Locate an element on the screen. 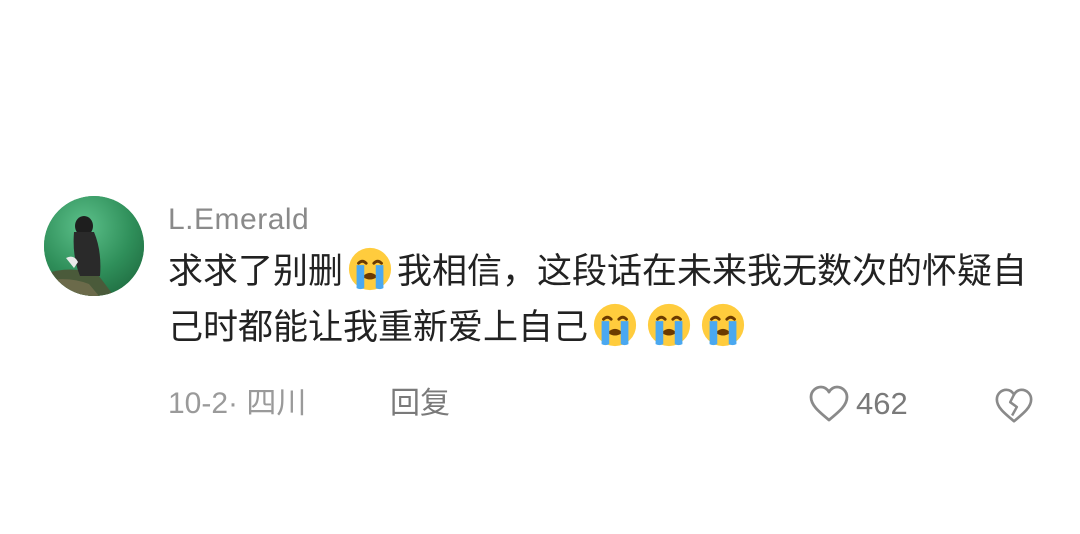  comment-meta: 10-2· 四川 回复 462 is located at coordinates (608, 404).